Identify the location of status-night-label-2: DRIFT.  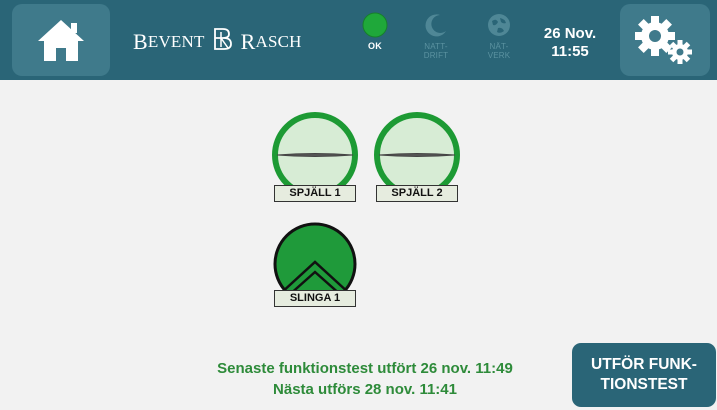
(436, 55).